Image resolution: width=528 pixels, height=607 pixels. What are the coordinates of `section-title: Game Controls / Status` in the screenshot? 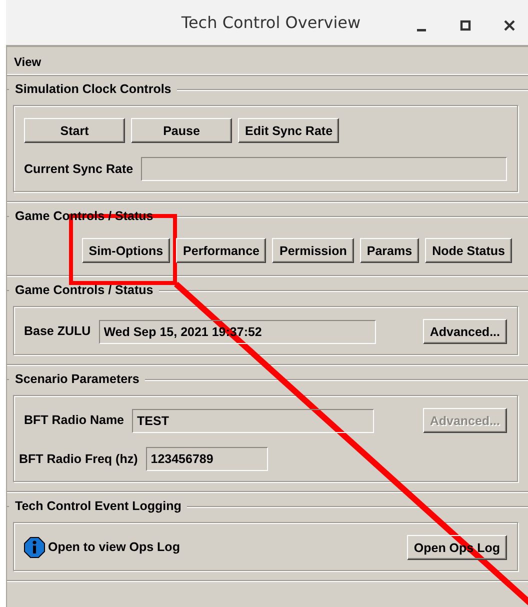 It's located at (84, 290).